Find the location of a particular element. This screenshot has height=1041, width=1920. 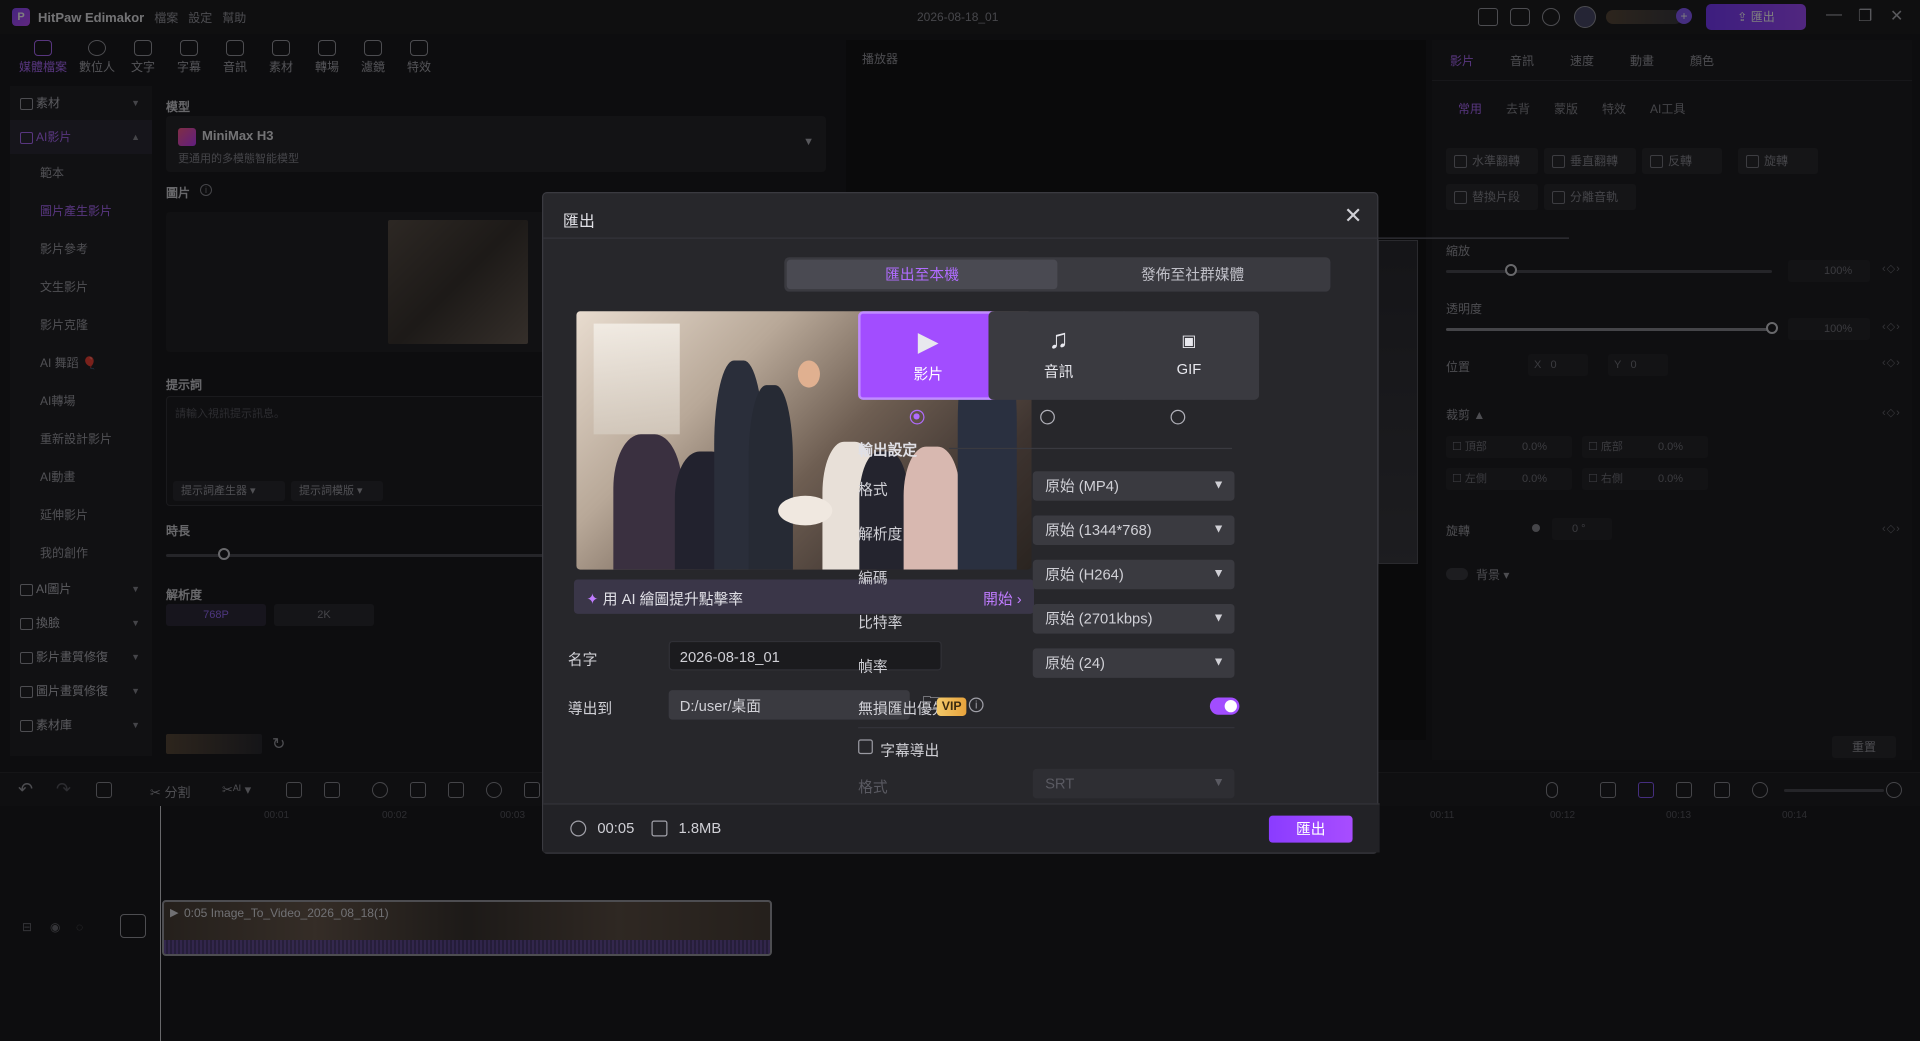

close-icon: ✕ is located at coordinates (1353, 216).